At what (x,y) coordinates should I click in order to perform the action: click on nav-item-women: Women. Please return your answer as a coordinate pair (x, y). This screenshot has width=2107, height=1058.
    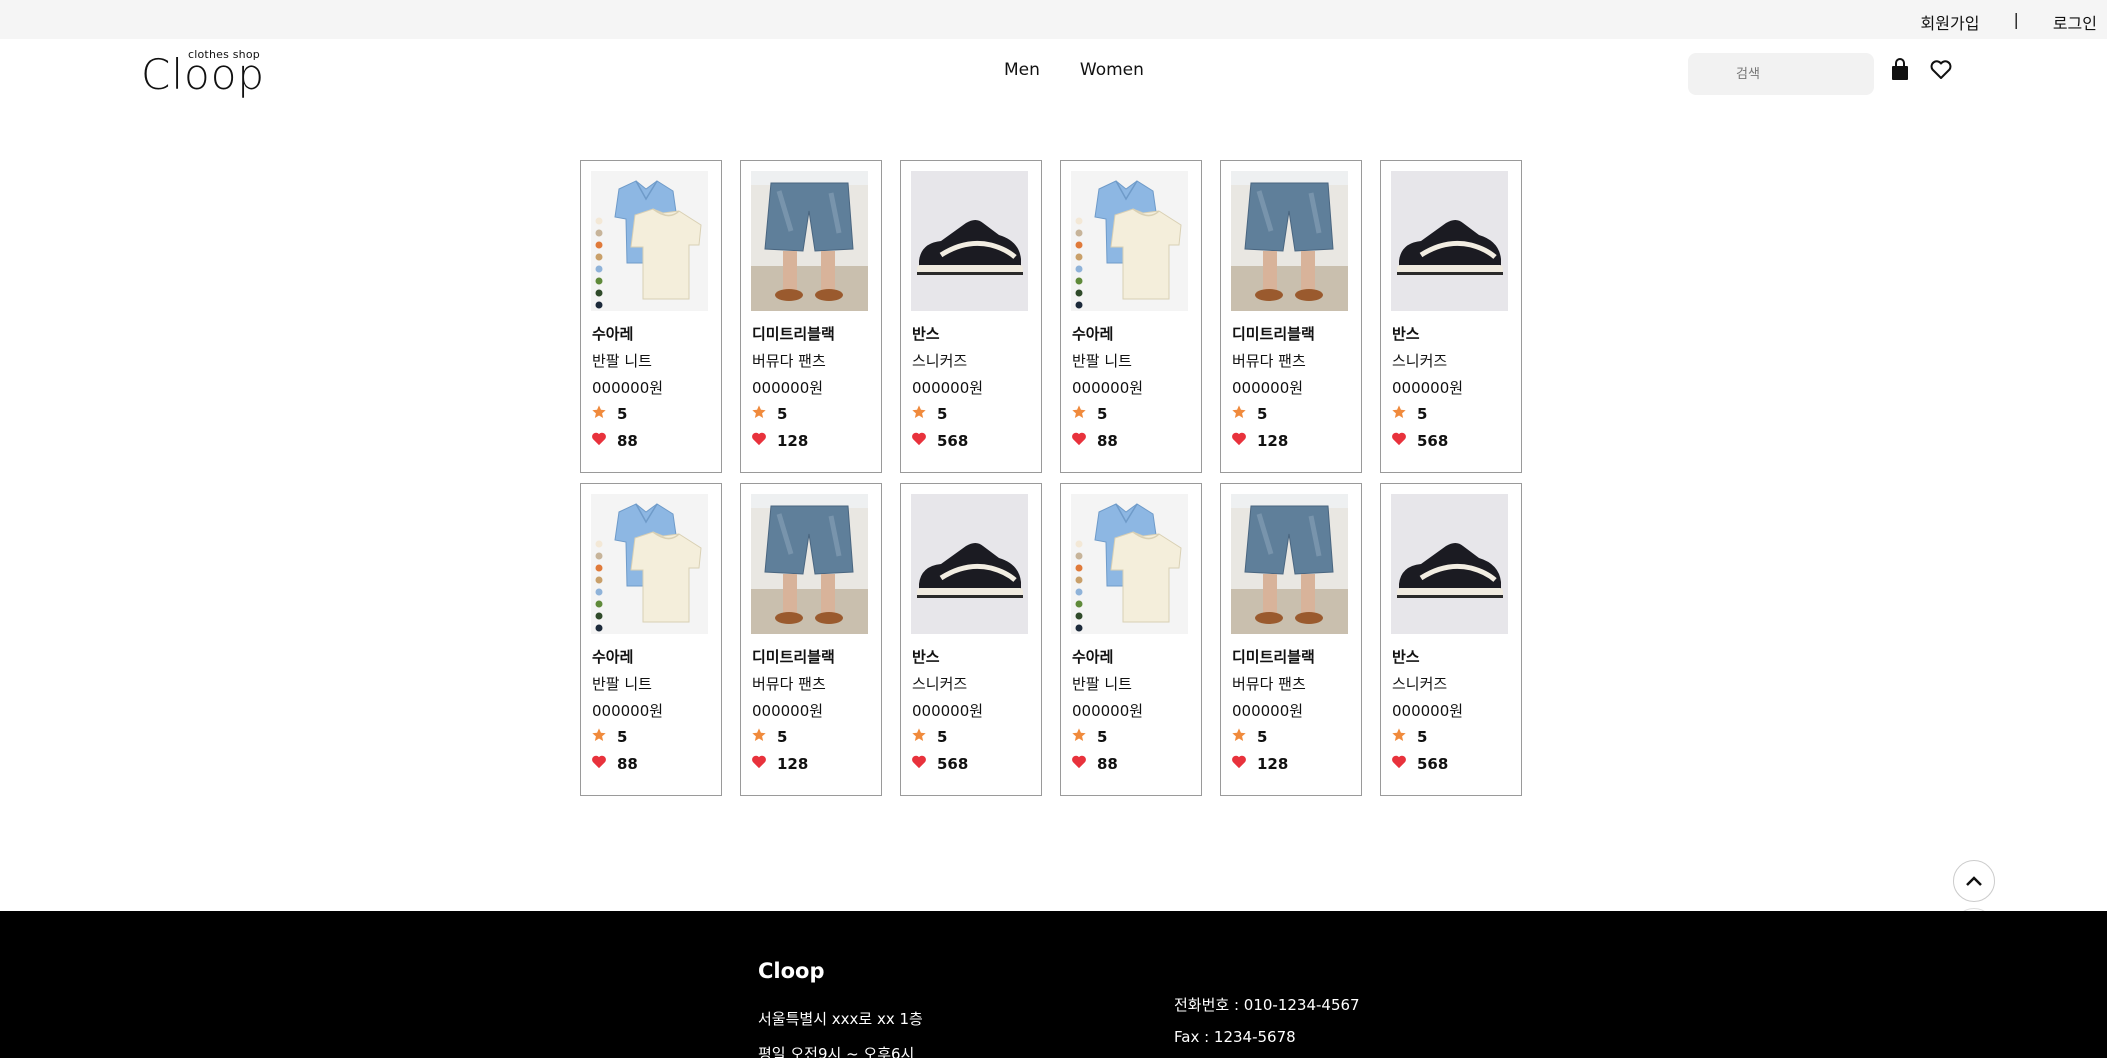
    Looking at the image, I should click on (1112, 70).